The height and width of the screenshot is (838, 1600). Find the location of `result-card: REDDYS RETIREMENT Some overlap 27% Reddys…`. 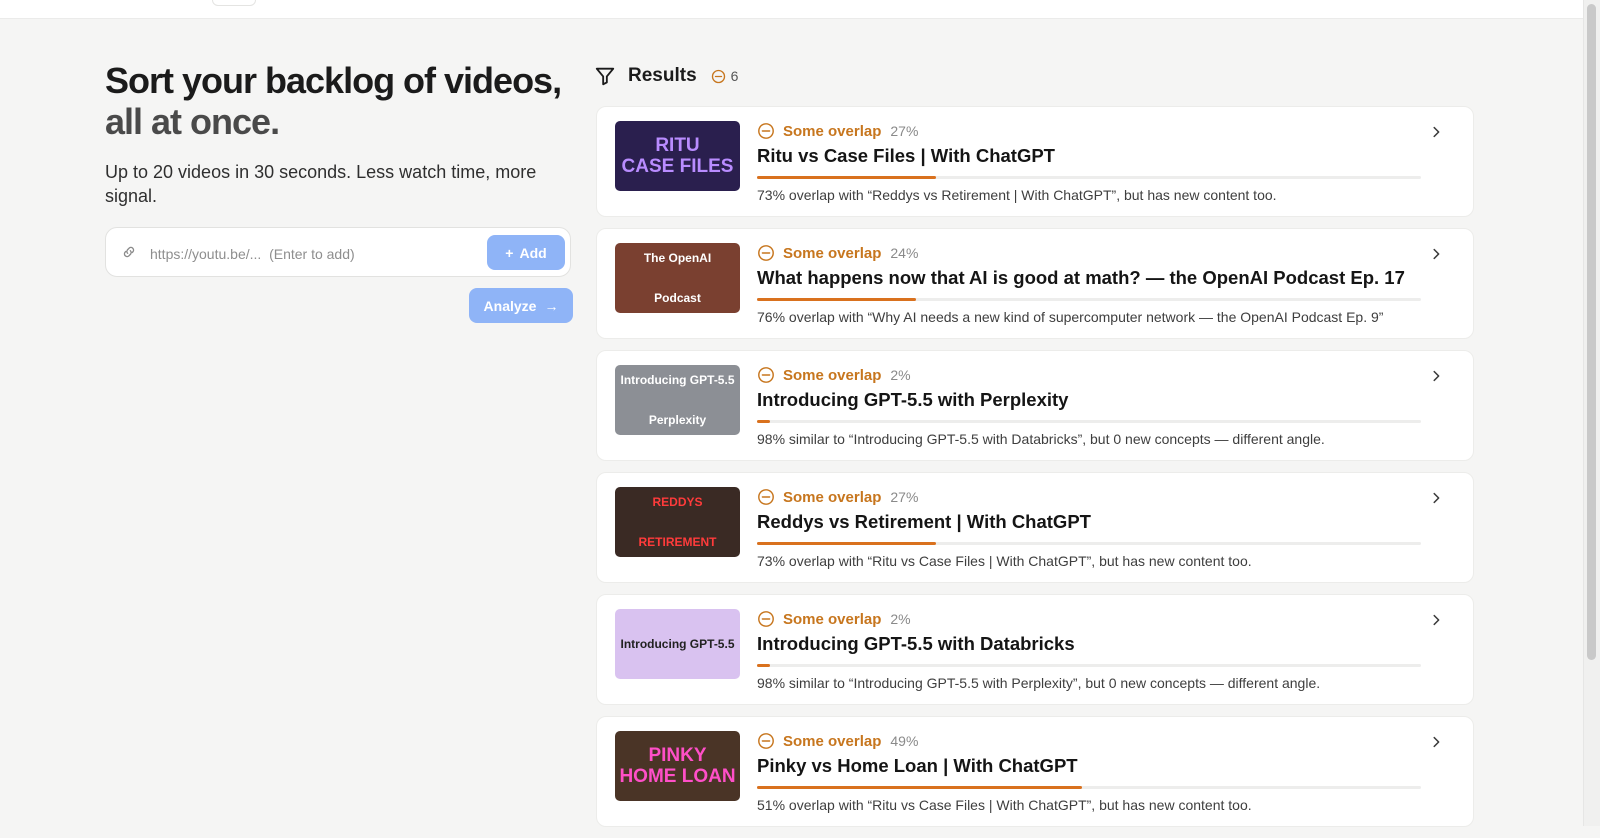

result-card: REDDYS RETIREMENT Some overlap 27% Reddys… is located at coordinates (1035, 527).